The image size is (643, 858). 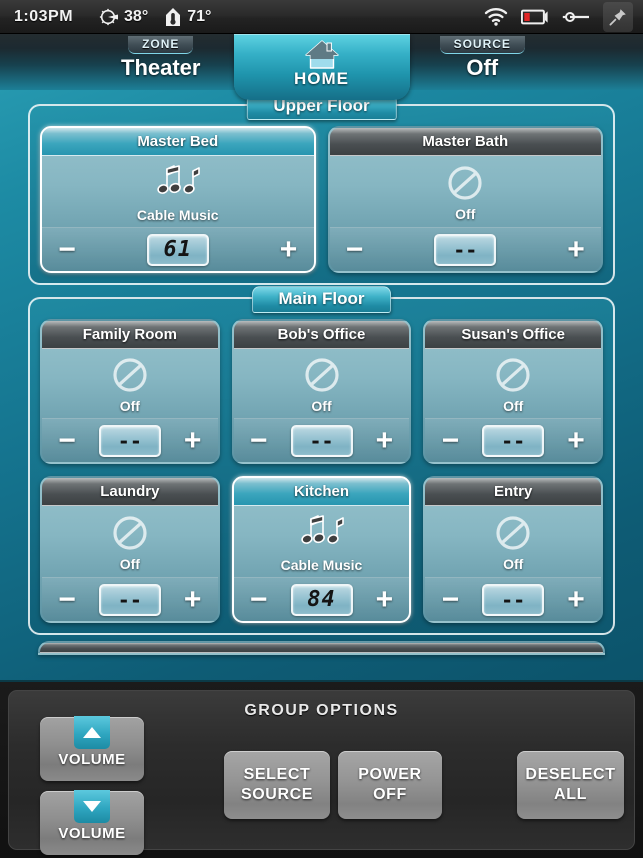 What do you see at coordinates (390, 785) in the screenshot?
I see `power-off-button: POWER OFF` at bounding box center [390, 785].